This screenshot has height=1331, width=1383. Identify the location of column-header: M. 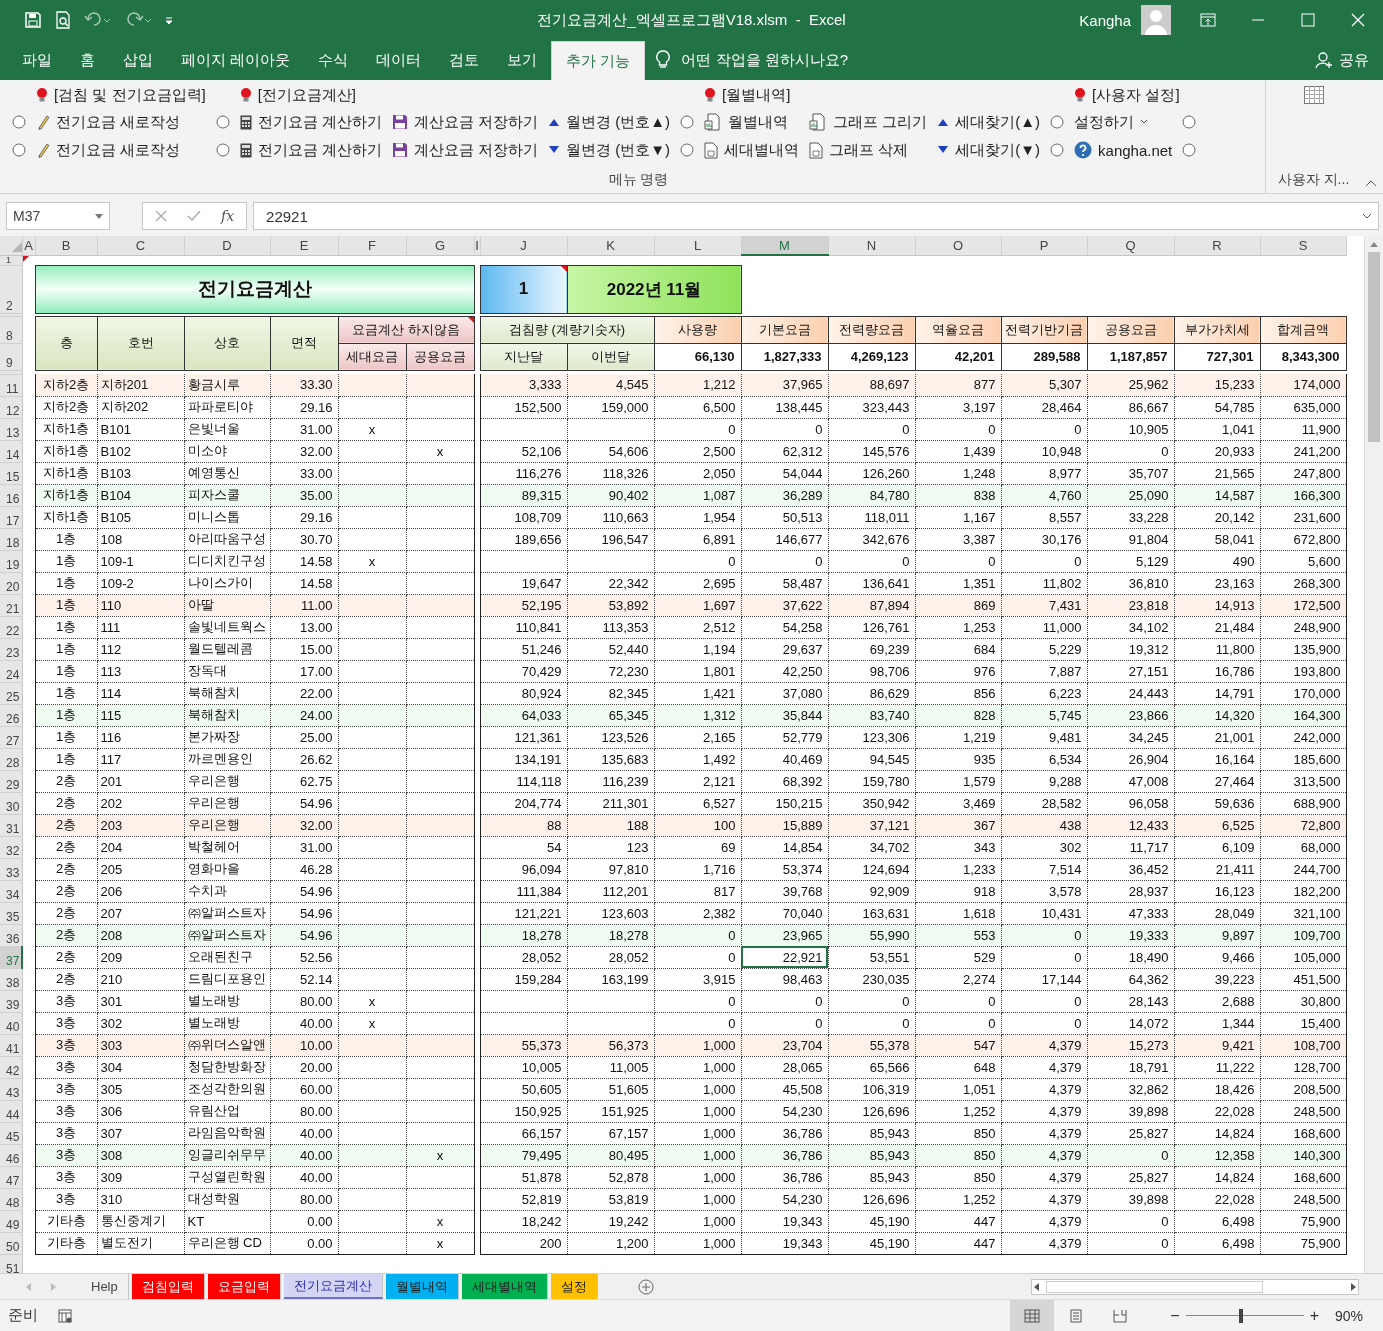
(784, 245).